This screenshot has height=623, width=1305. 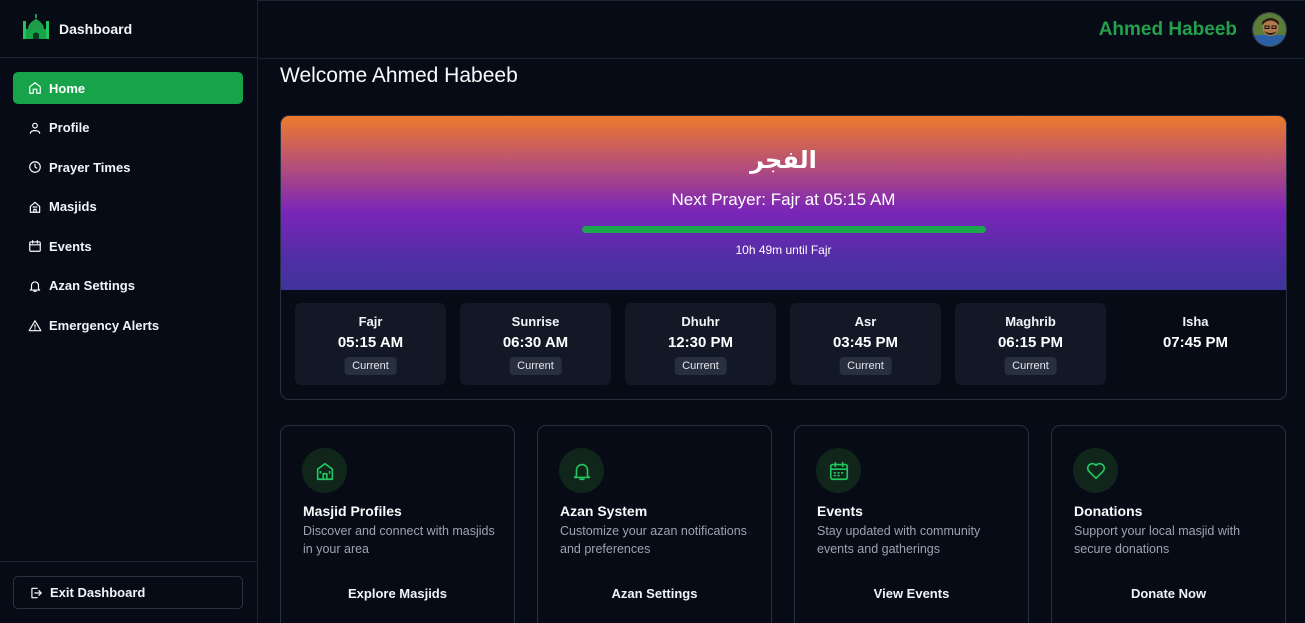 I want to click on top-bar: Ahmed Habeeb, so click(x=781, y=29).